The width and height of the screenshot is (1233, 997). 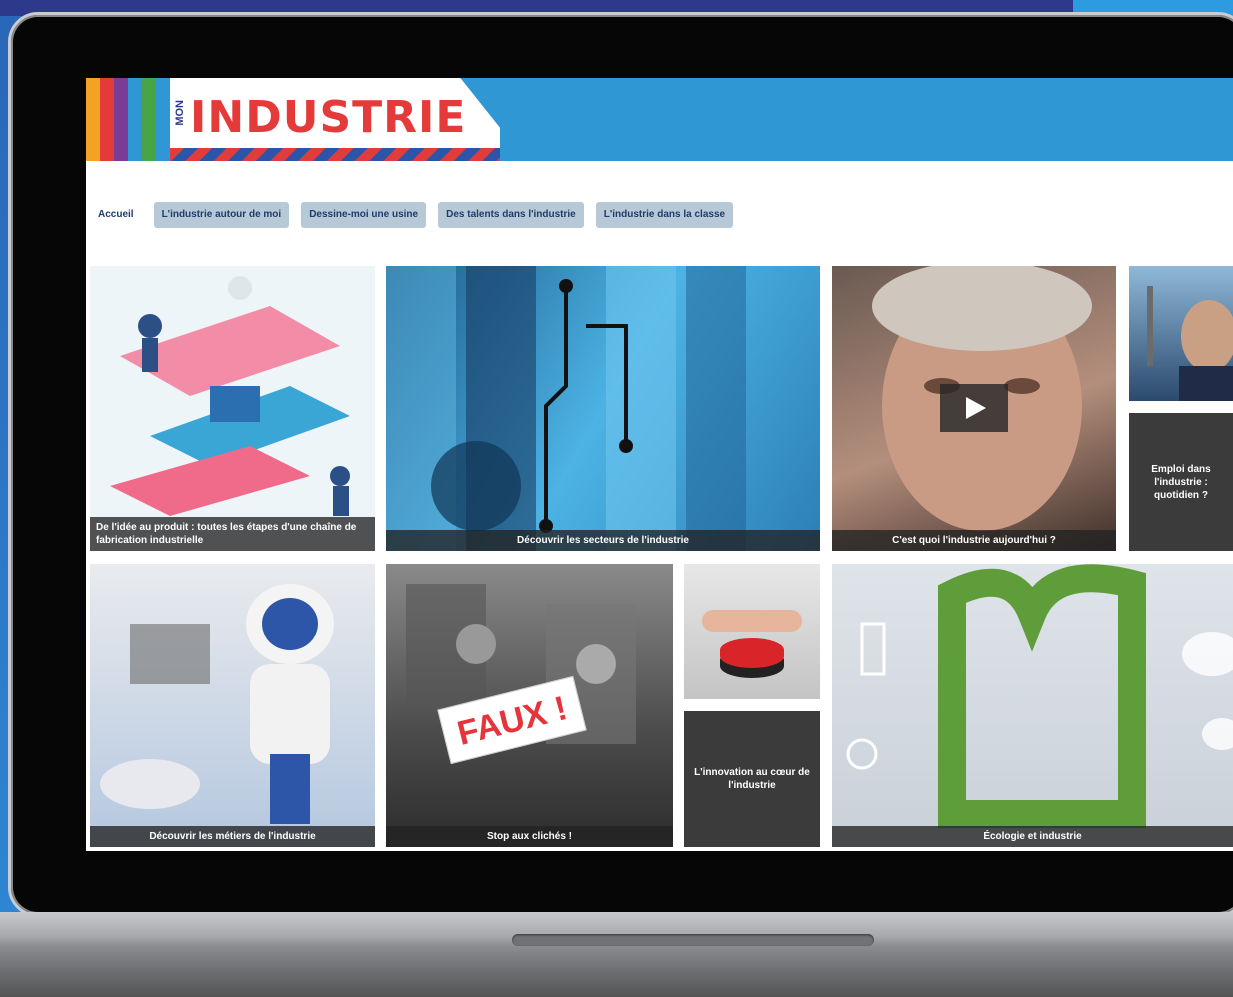 I want to click on hand-image, so click(x=752, y=621).